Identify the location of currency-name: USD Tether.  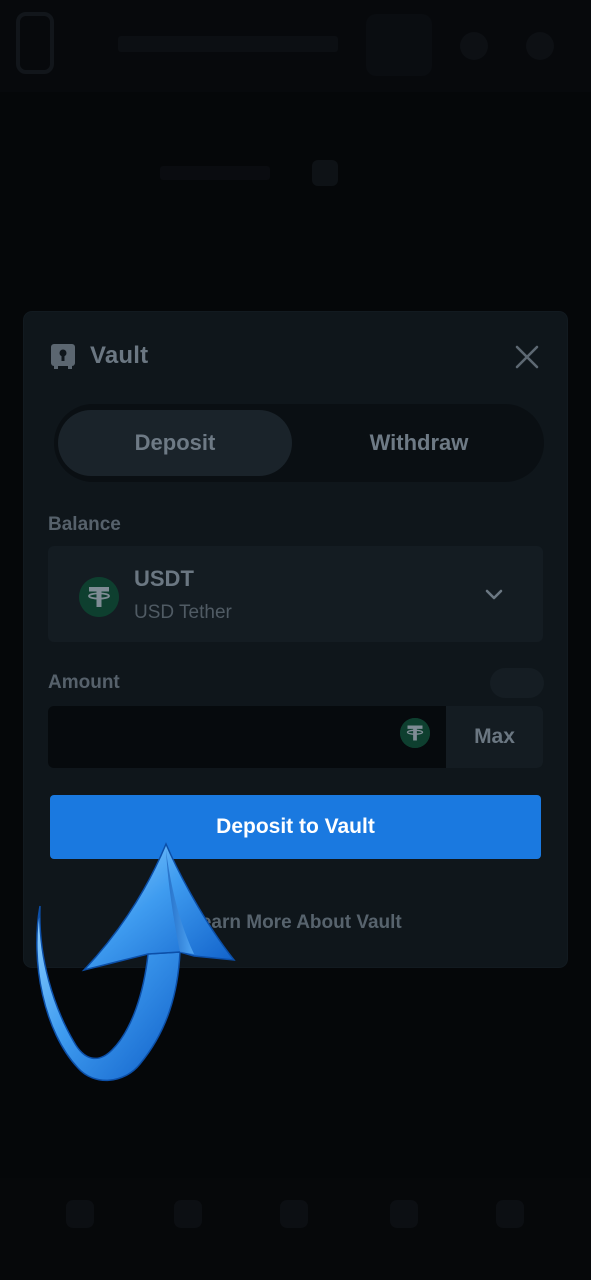
(183, 612).